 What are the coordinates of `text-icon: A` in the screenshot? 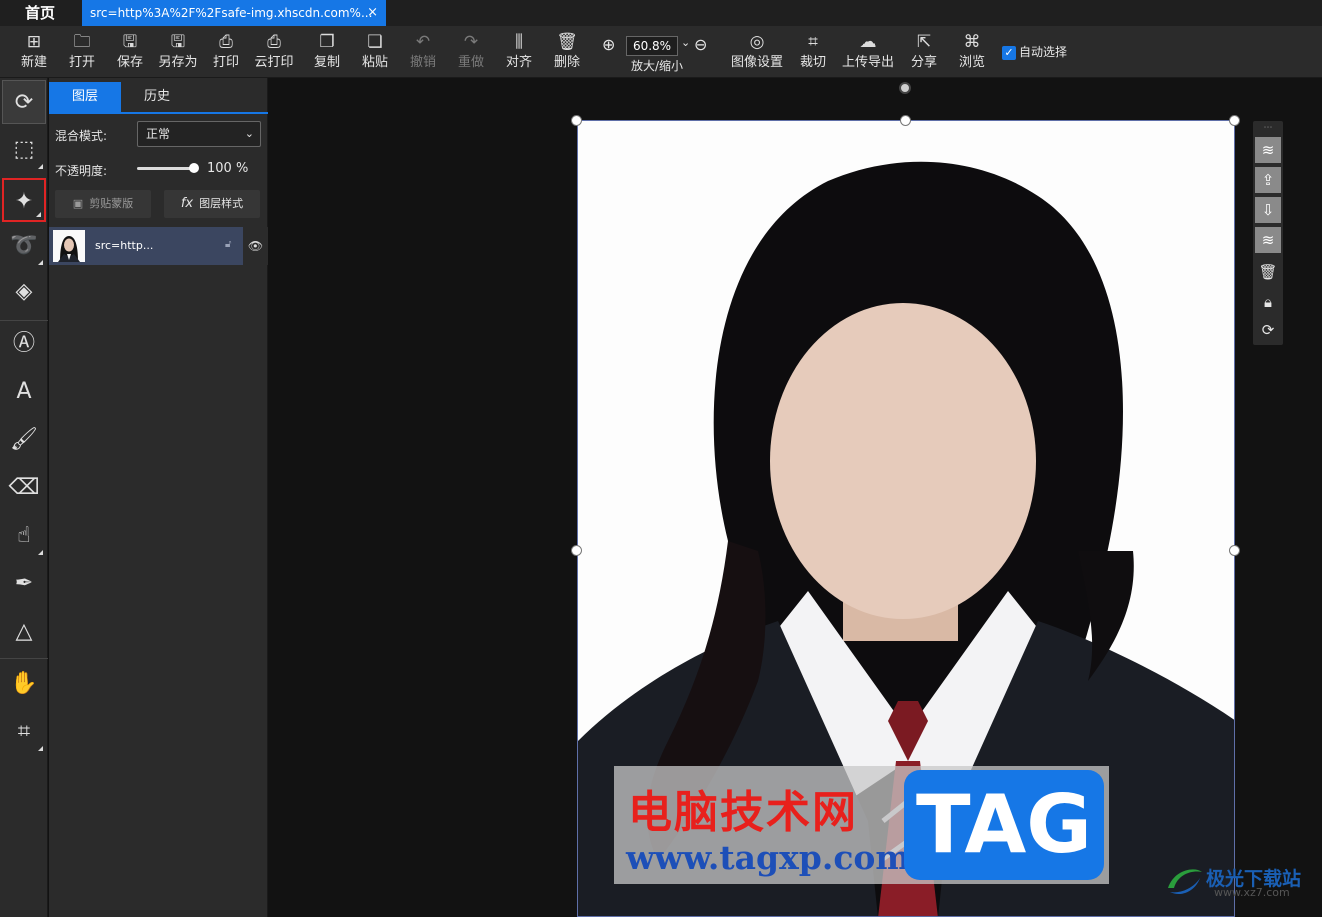 It's located at (24, 391).